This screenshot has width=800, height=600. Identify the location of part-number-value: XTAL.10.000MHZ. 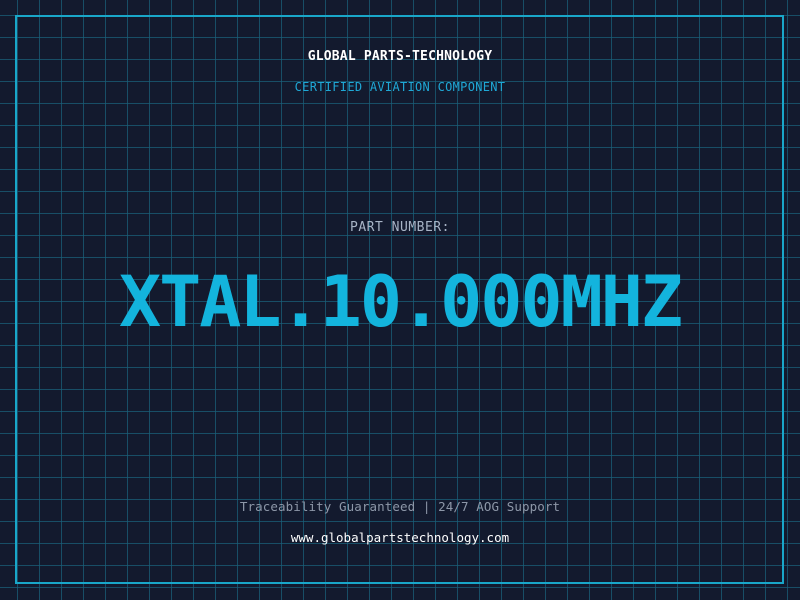
(400, 302).